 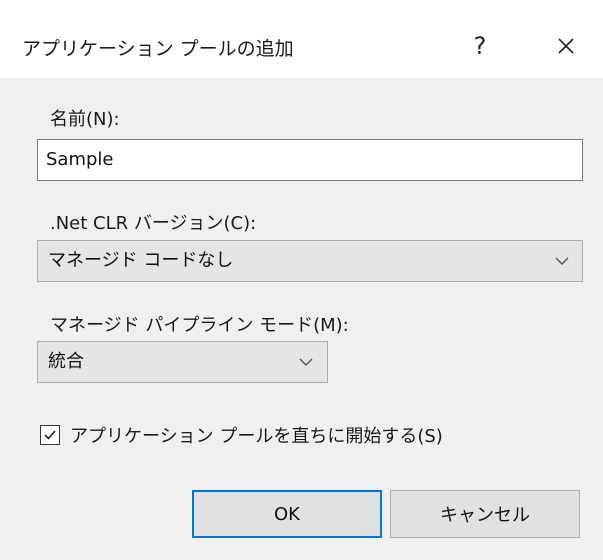 I want to click on name-label: 名前(N):, so click(x=85, y=119).